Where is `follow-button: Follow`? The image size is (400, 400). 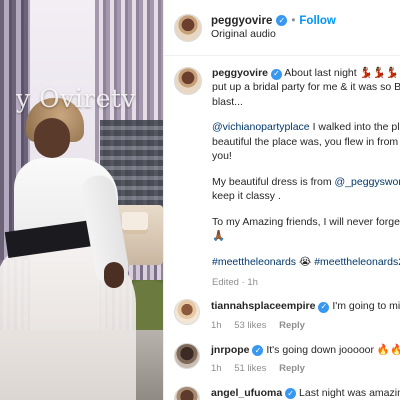 follow-button: Follow is located at coordinates (317, 21).